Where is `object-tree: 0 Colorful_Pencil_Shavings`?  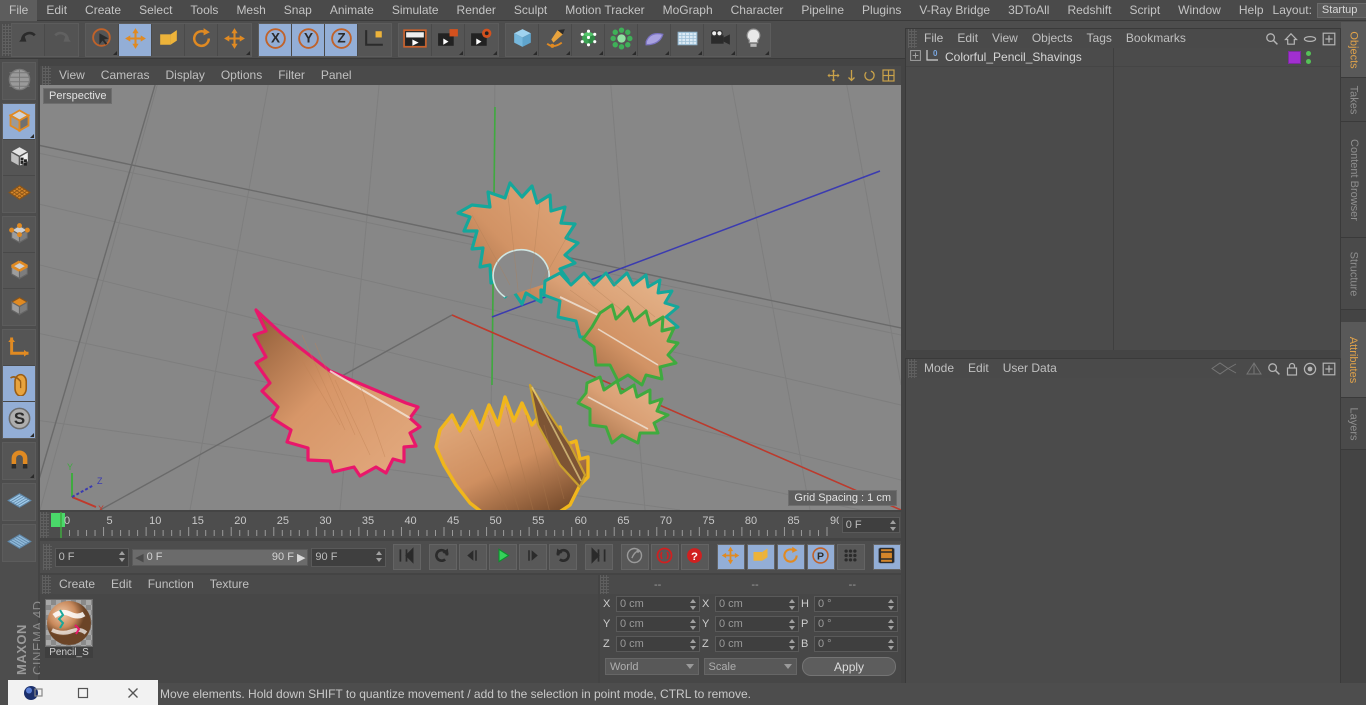
object-tree: 0 Colorful_Pencil_Shavings is located at coordinates (1123, 199).